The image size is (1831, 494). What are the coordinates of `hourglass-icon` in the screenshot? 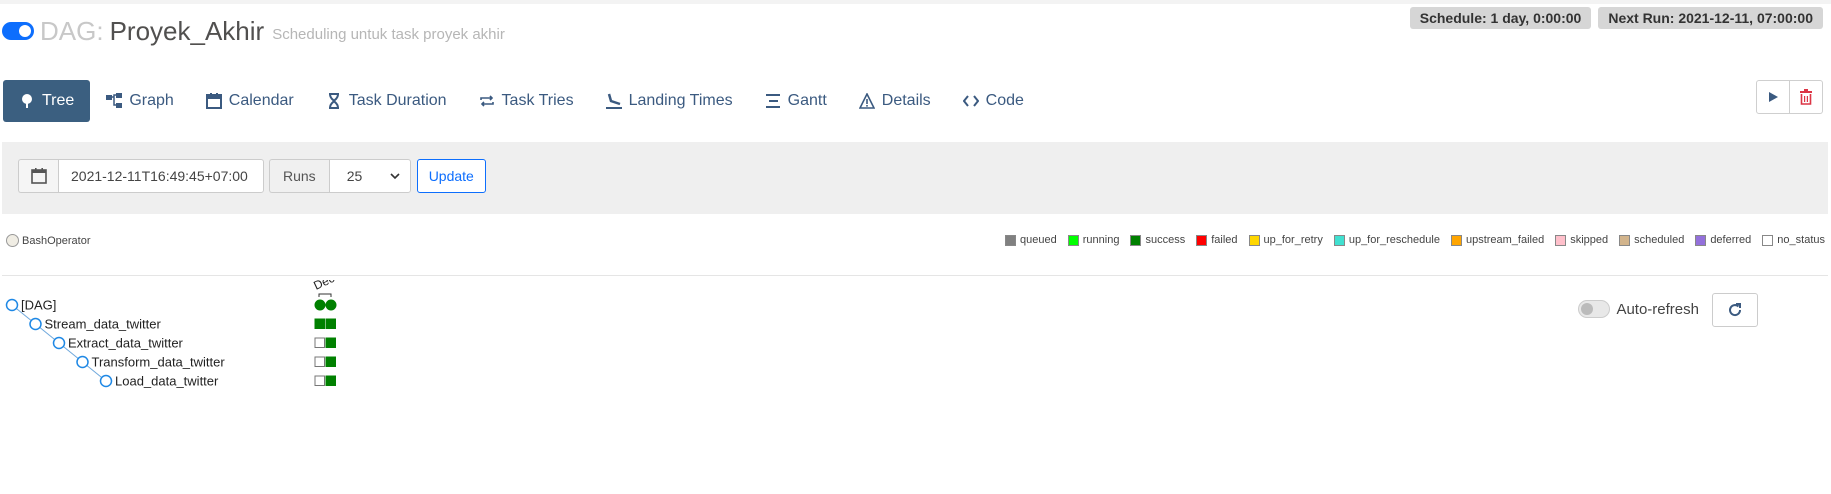 It's located at (334, 101).